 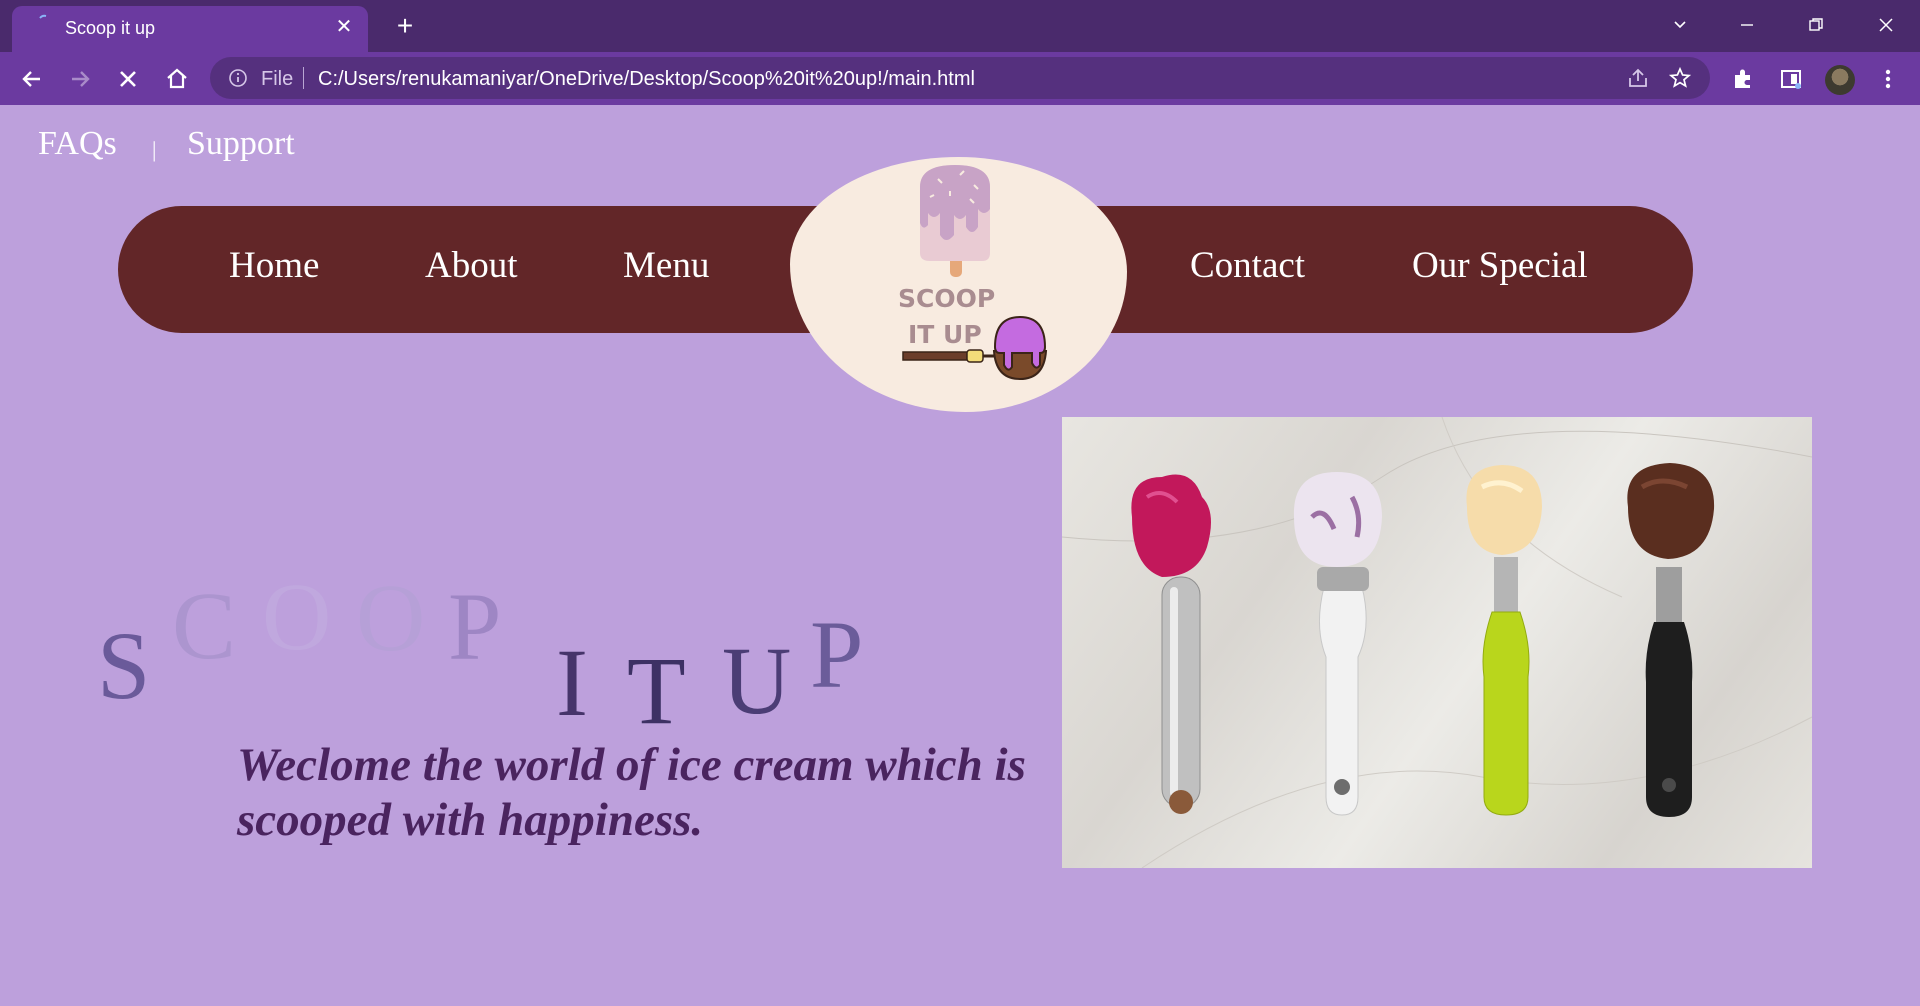 What do you see at coordinates (128, 79) in the screenshot?
I see `stop-loading-icon` at bounding box center [128, 79].